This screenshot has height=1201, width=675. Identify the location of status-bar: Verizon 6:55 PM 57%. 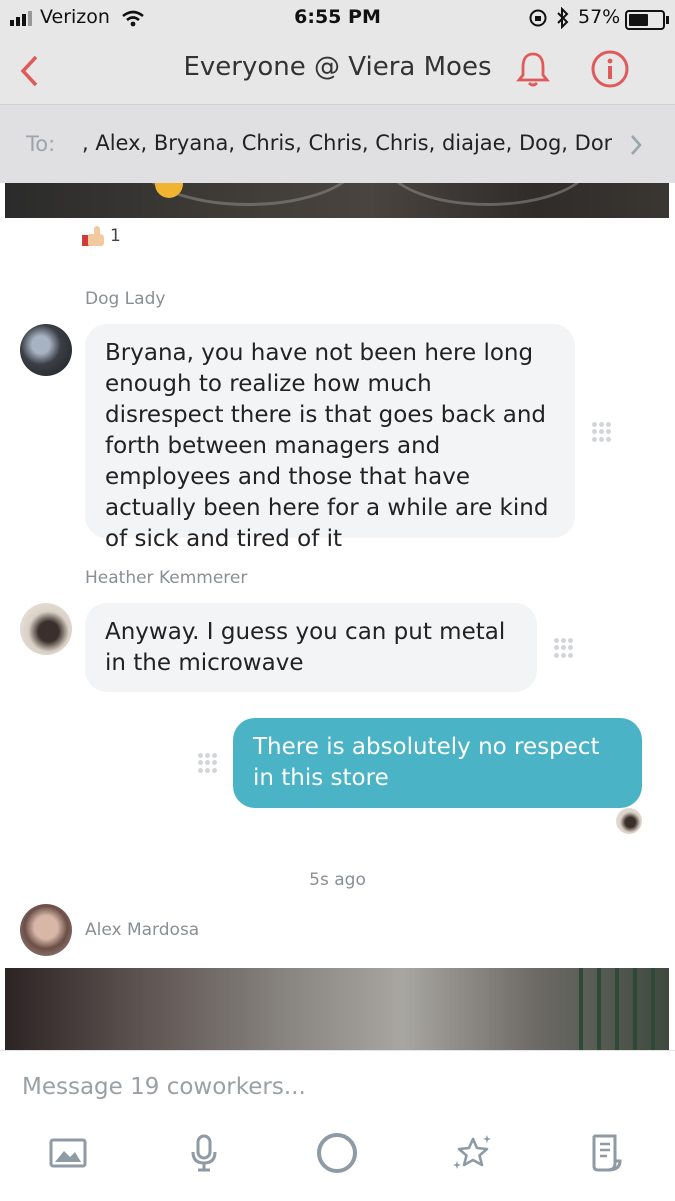
(337, 19).